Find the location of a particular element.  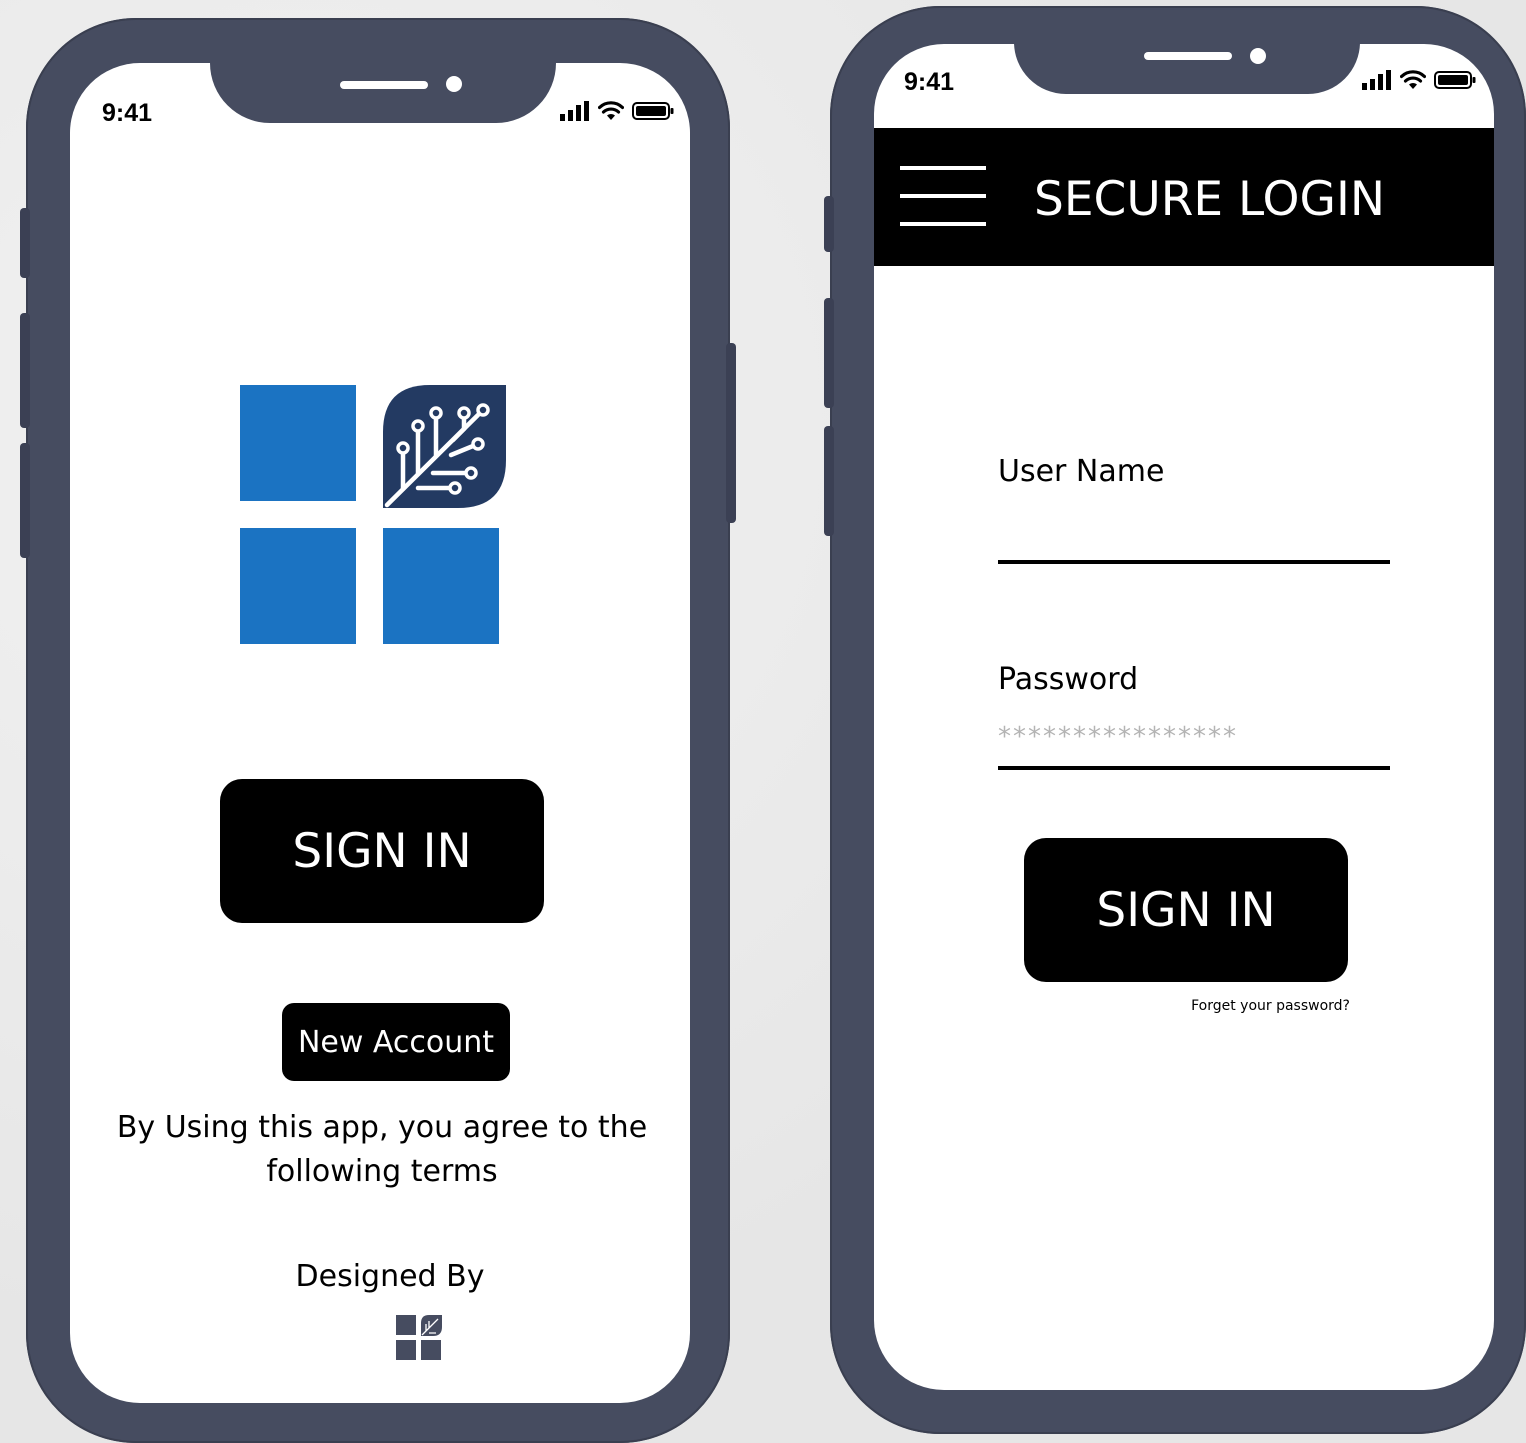

password-label: Password is located at coordinates (1068, 679).